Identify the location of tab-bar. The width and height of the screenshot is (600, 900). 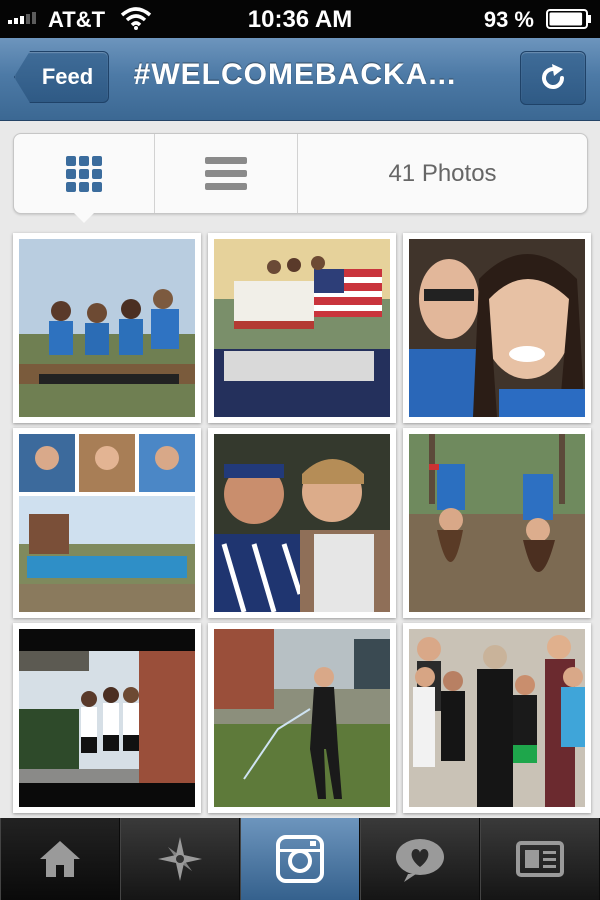
(300, 859).